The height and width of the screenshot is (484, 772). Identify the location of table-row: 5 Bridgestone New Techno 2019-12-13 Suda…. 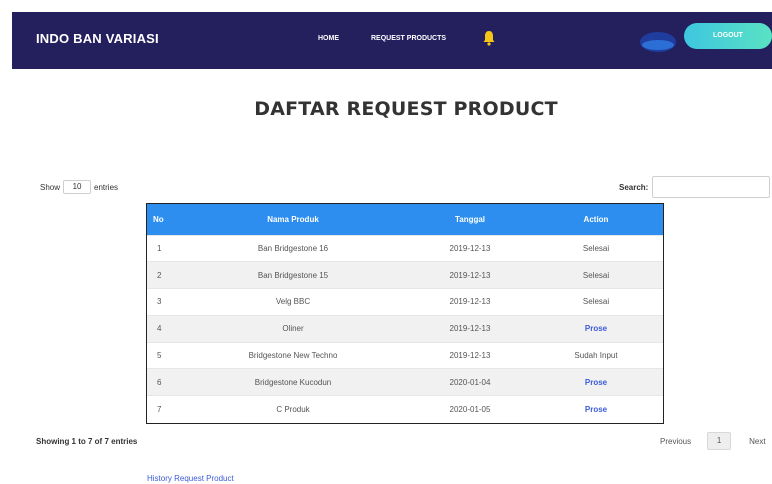
(405, 355).